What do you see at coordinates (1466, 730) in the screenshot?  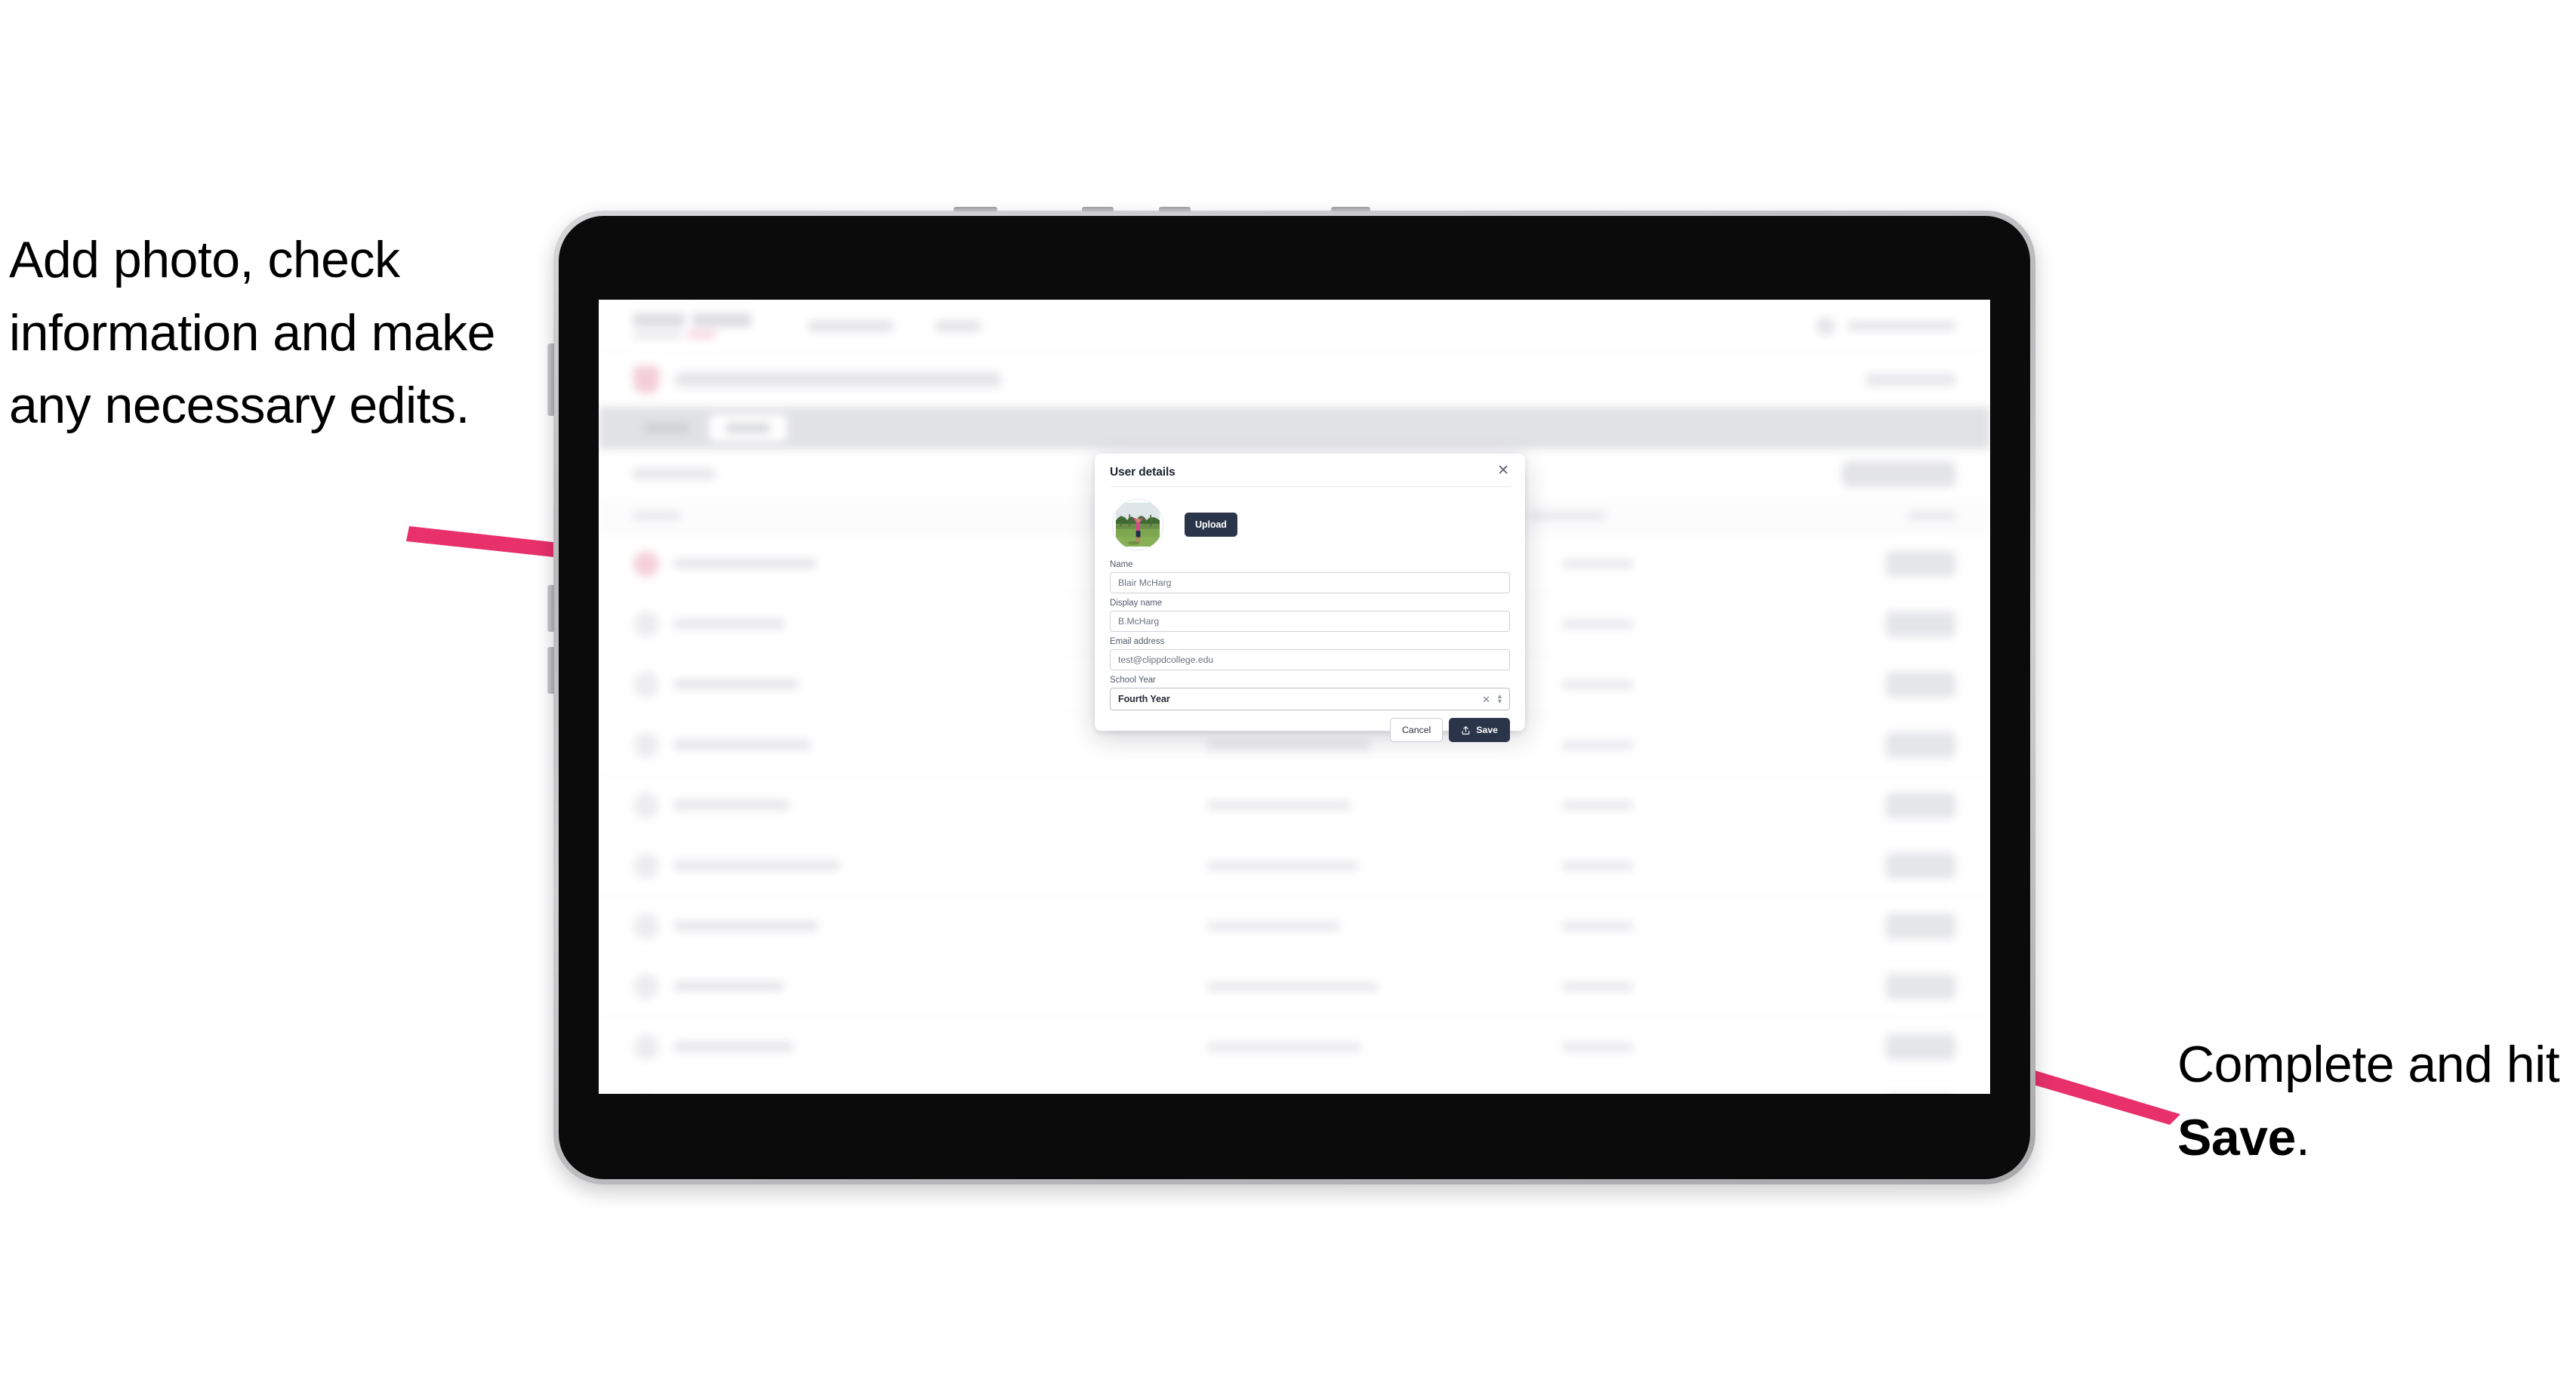 I see `upload-icon` at bounding box center [1466, 730].